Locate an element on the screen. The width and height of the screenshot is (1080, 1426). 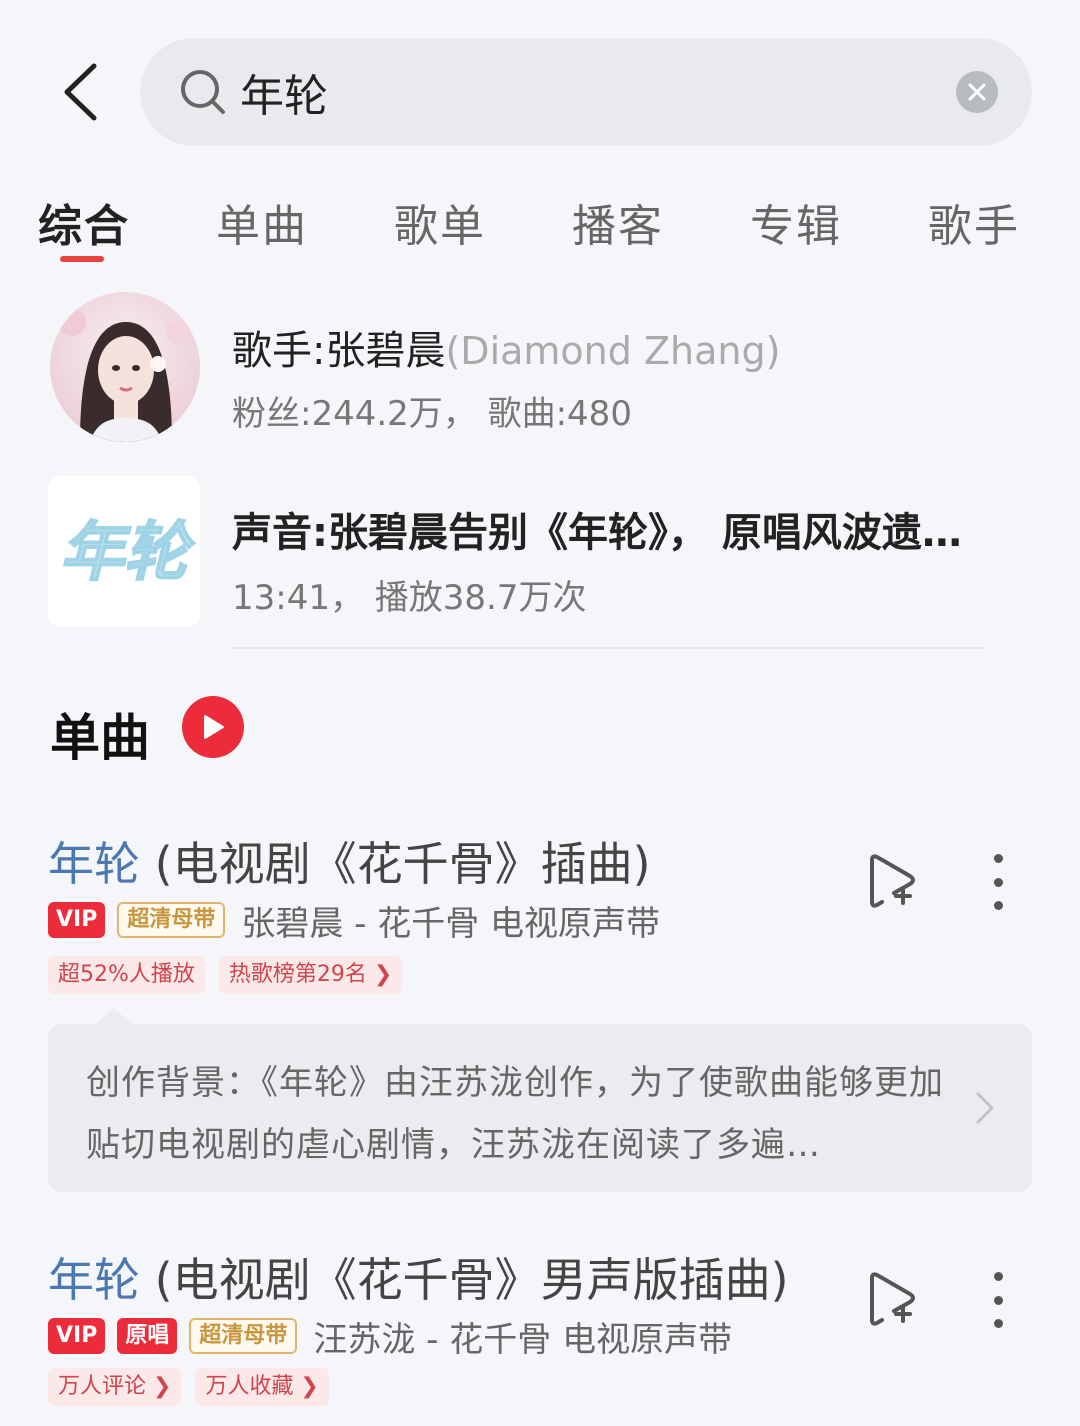
play-share-tag: 超52%人播放 is located at coordinates (126, 975).